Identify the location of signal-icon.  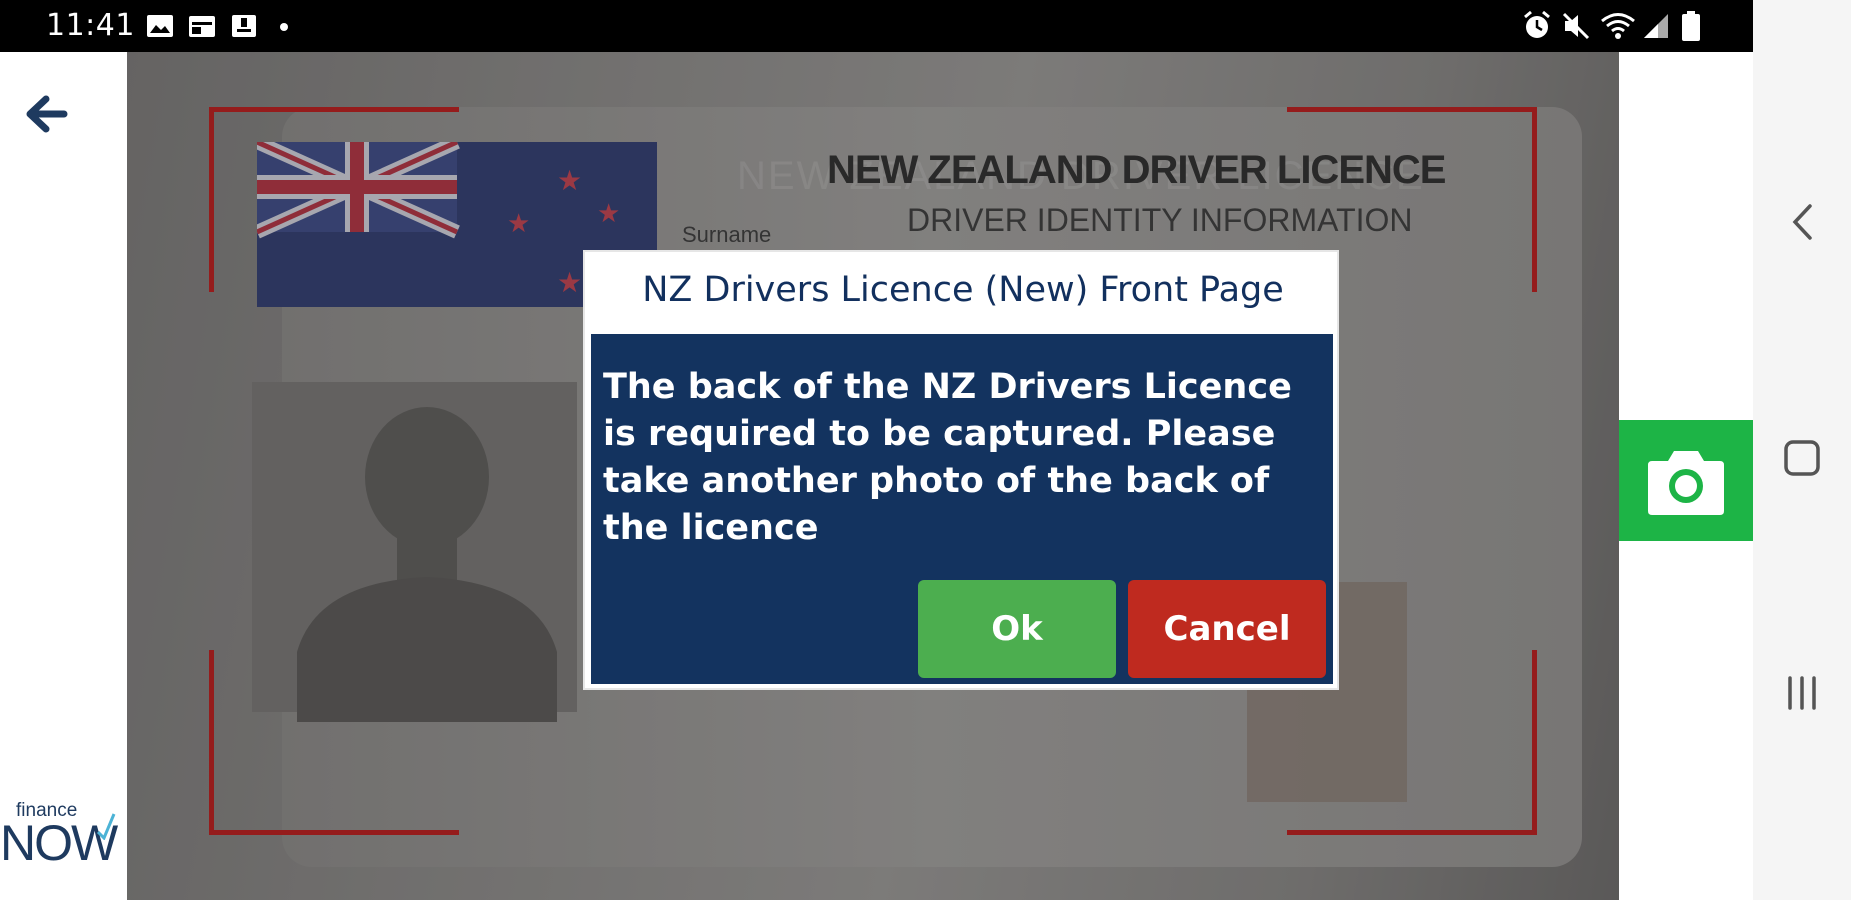
(1656, 26).